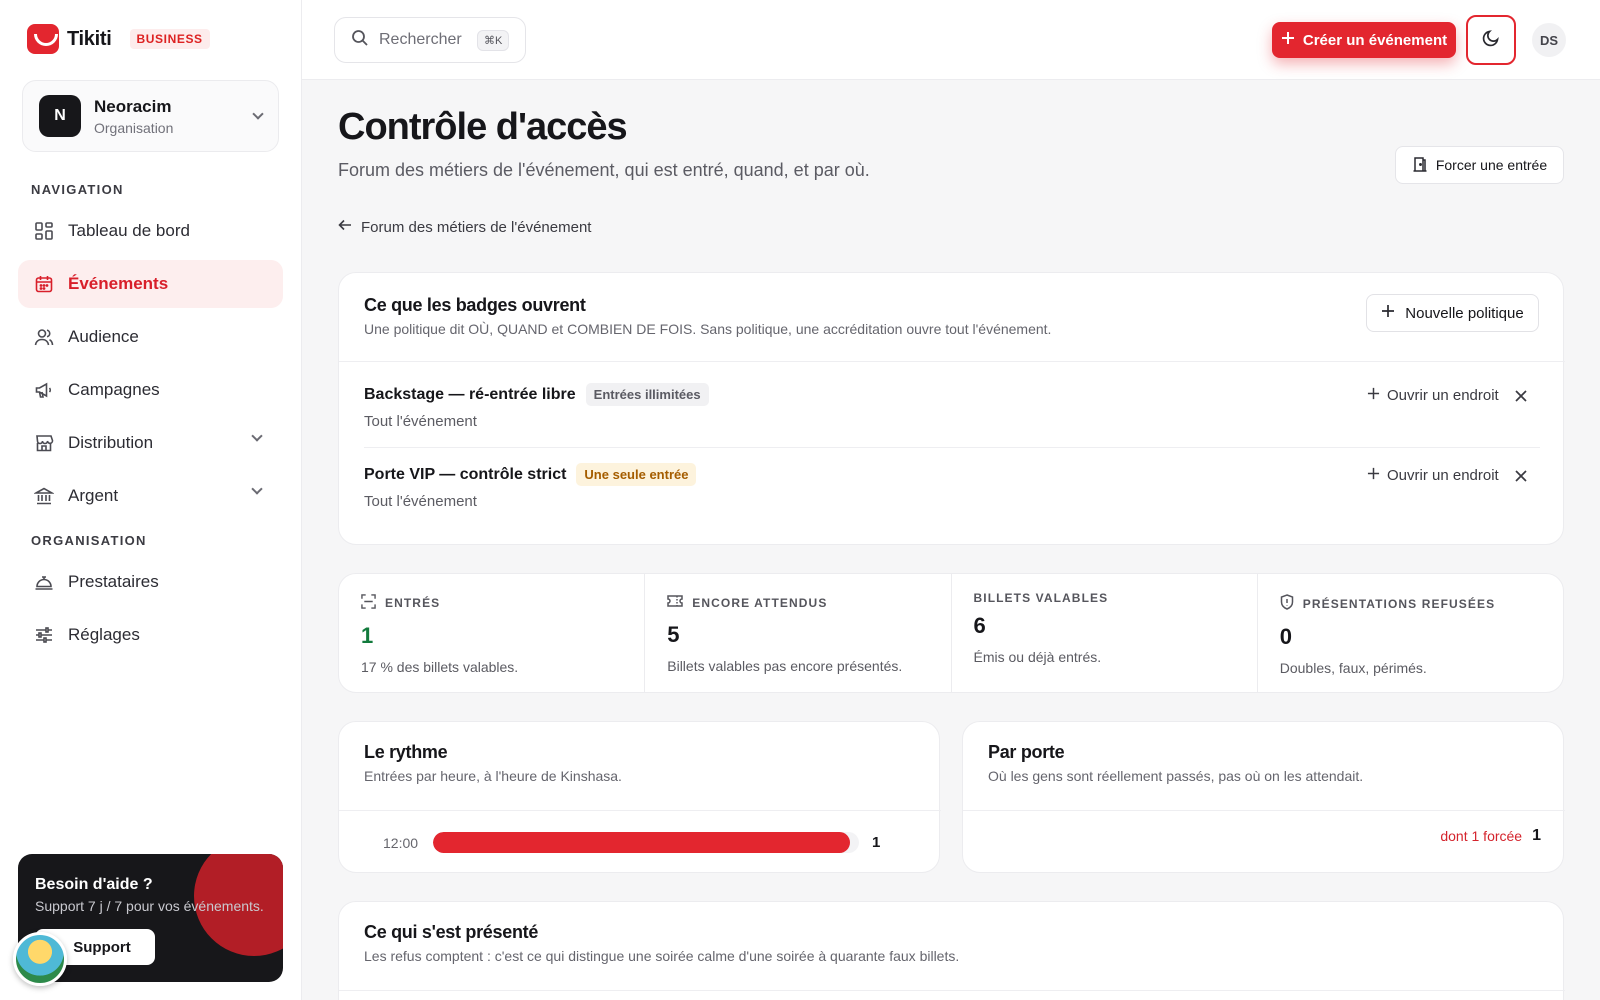 Image resolution: width=1600 pixels, height=1000 pixels. What do you see at coordinates (1037, 657) in the screenshot?
I see `stat-description: Émis ou déjà entrés.` at bounding box center [1037, 657].